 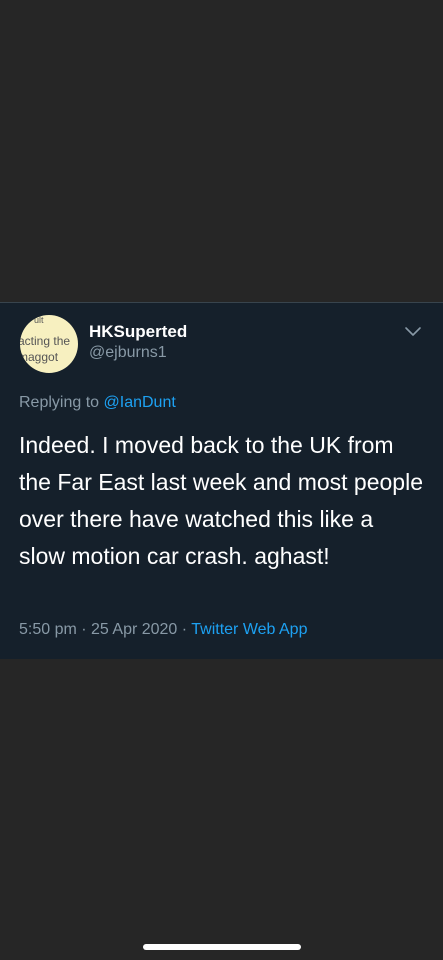 What do you see at coordinates (140, 402) in the screenshot?
I see `replying-to-link: @IanDunt` at bounding box center [140, 402].